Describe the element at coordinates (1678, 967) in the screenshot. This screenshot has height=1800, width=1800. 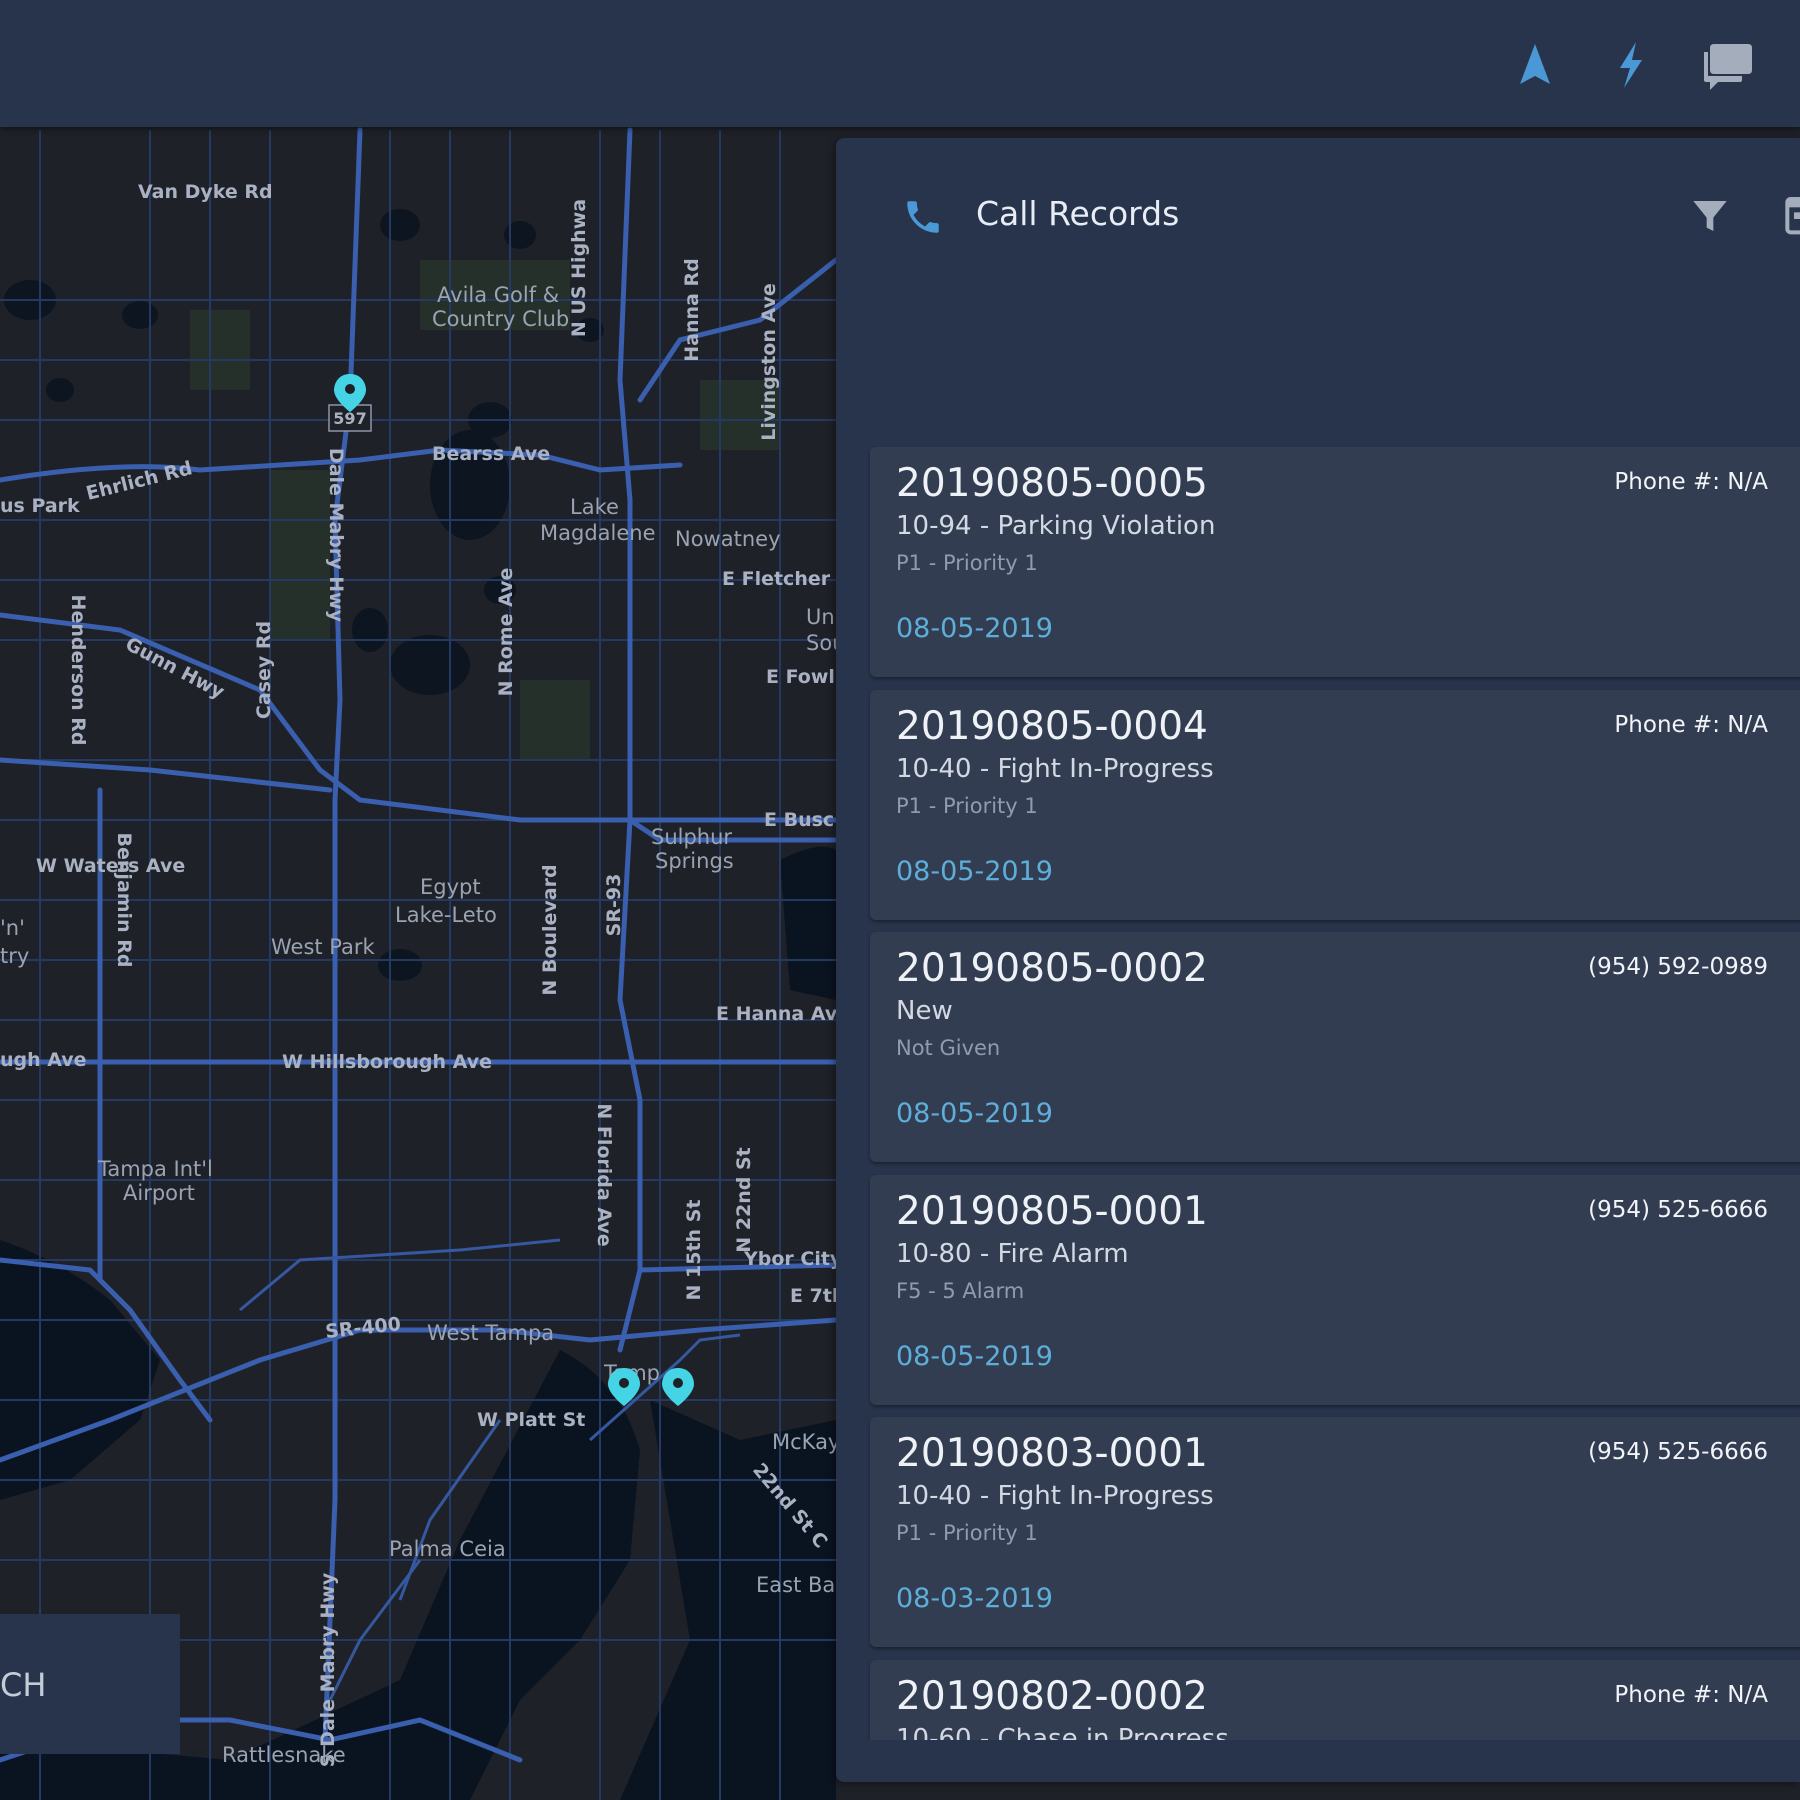
I see `record-phone: (954) 592-0989` at that location.